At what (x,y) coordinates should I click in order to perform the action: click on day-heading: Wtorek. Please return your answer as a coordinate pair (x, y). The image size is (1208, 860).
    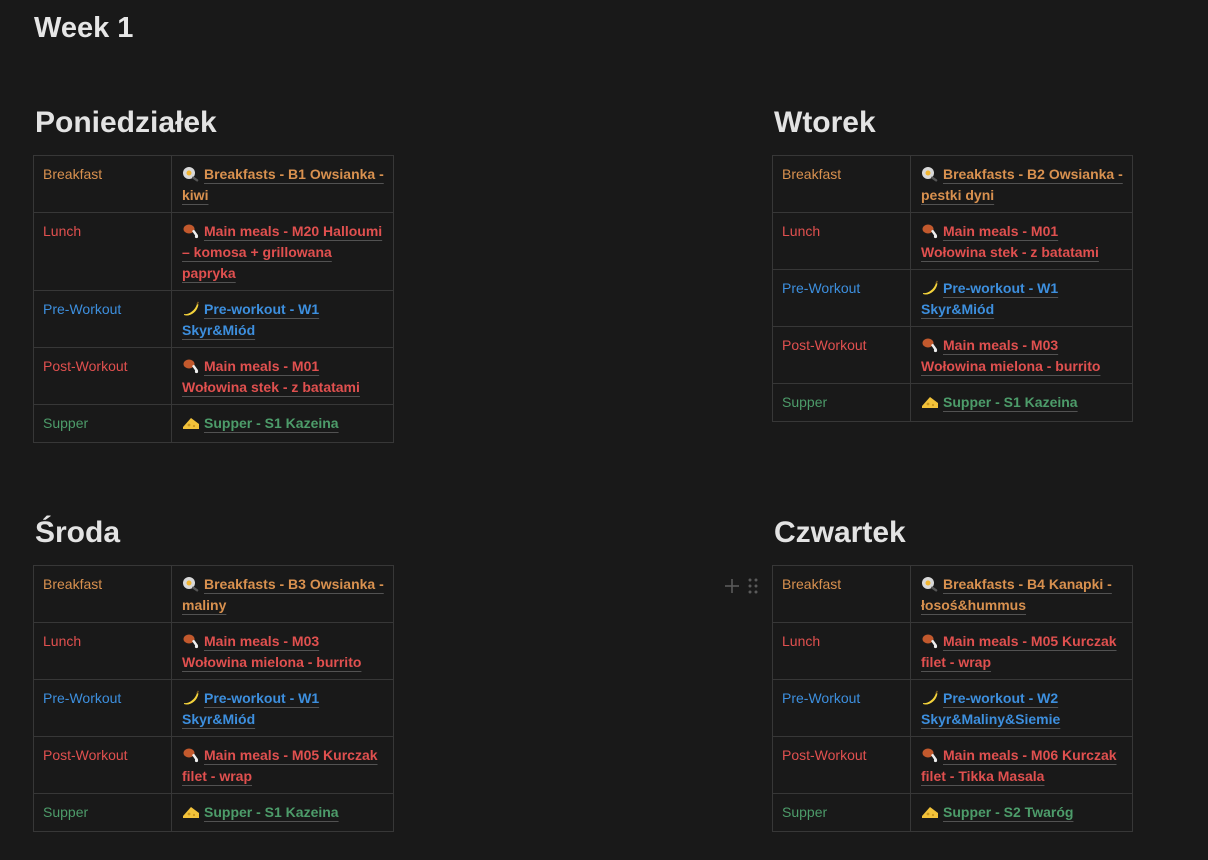
    Looking at the image, I should click on (825, 122).